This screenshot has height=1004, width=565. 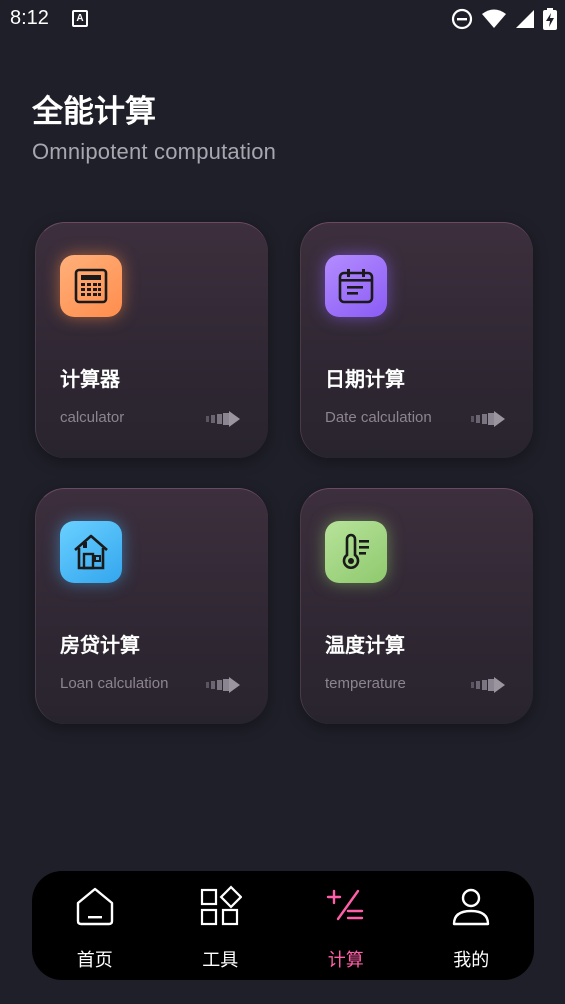 What do you see at coordinates (356, 286) in the screenshot?
I see `calendar-icon` at bounding box center [356, 286].